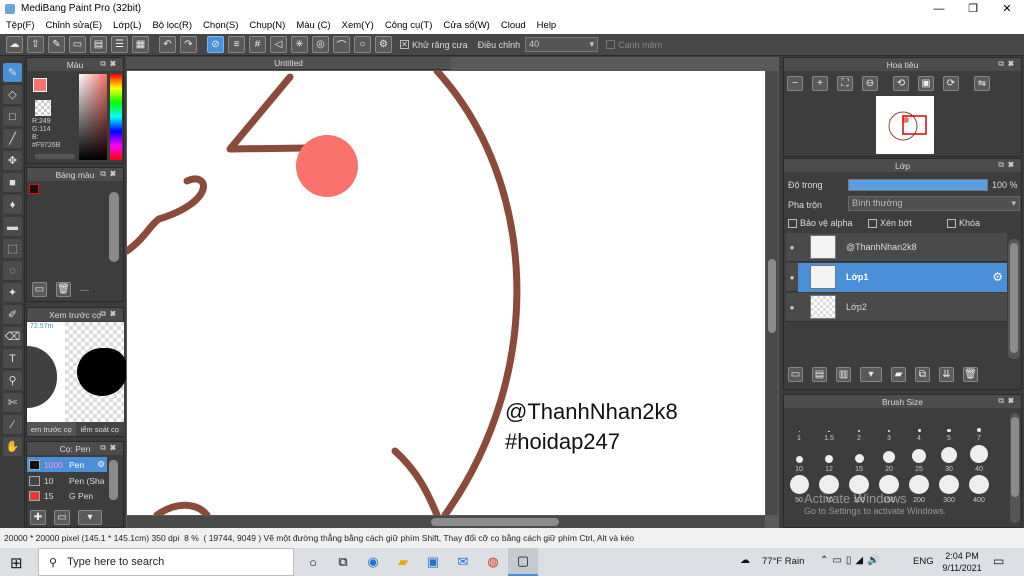 The height and width of the screenshot is (576, 1024). What do you see at coordinates (871, 374) in the screenshot?
I see `layer-add-menu-icon: ▾` at bounding box center [871, 374].